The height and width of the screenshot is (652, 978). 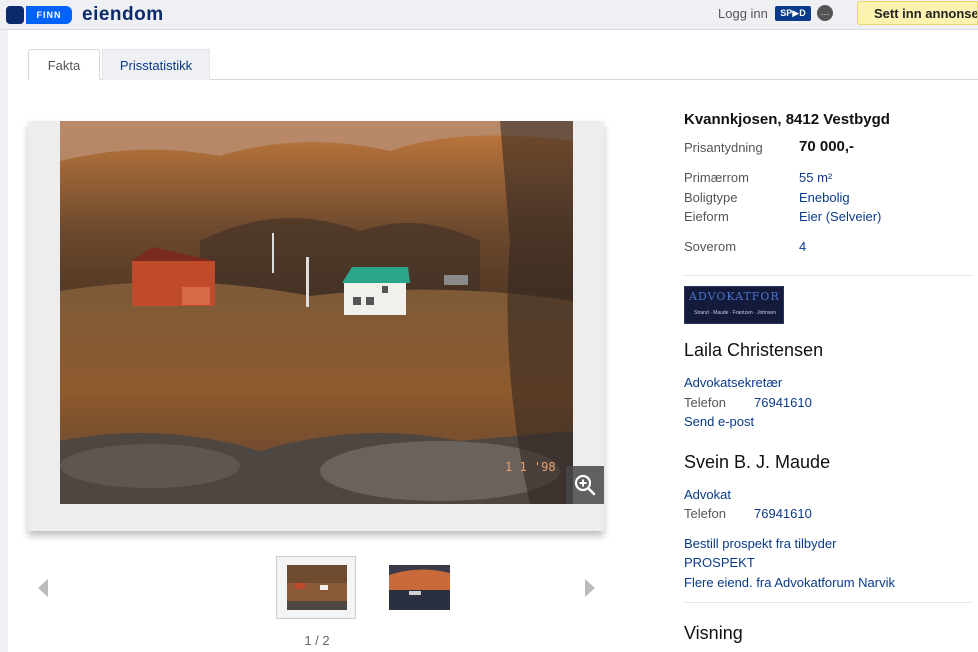 What do you see at coordinates (711, 197) in the screenshot?
I see `fact-label-boligtype: Boligtype` at bounding box center [711, 197].